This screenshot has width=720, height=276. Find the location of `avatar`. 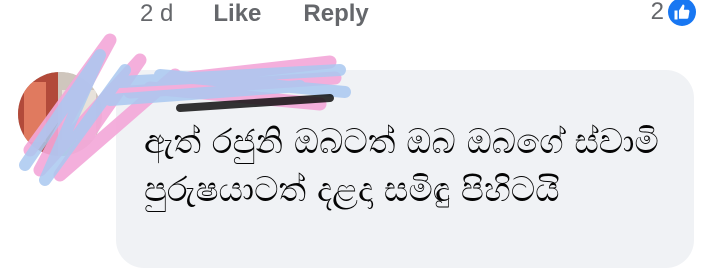

avatar is located at coordinates (60, 114).